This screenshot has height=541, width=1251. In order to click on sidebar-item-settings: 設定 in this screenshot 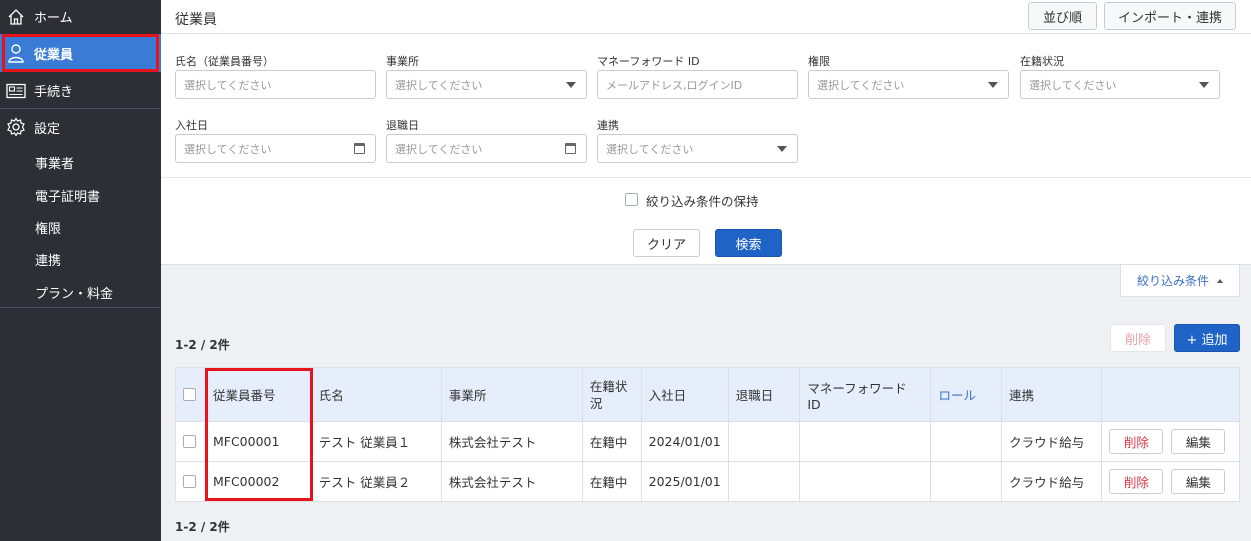, I will do `click(80, 127)`.